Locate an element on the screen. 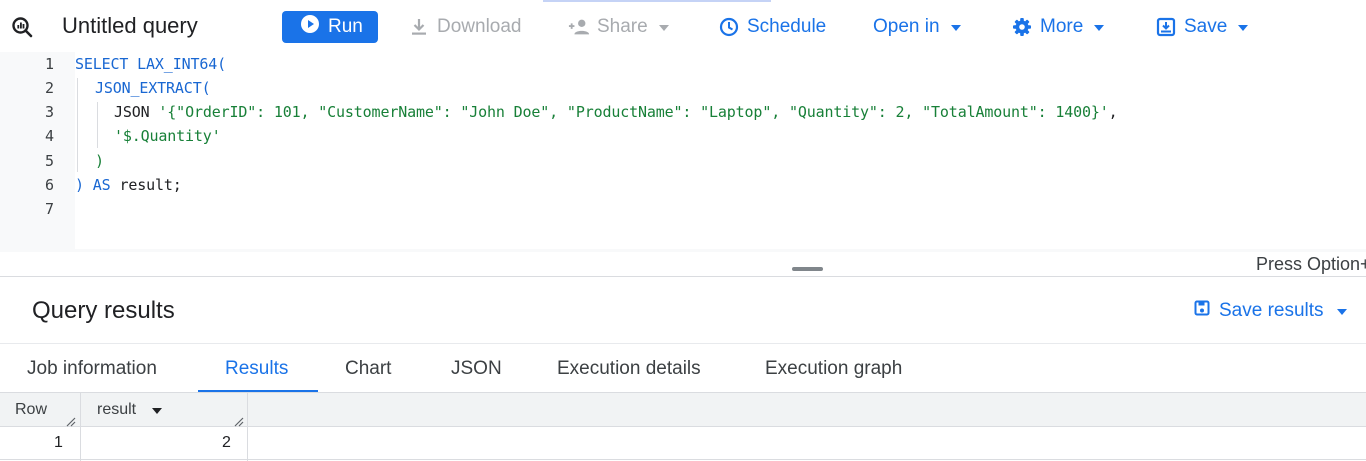 The width and height of the screenshot is (1366, 461). download-button: Download is located at coordinates (465, 27).